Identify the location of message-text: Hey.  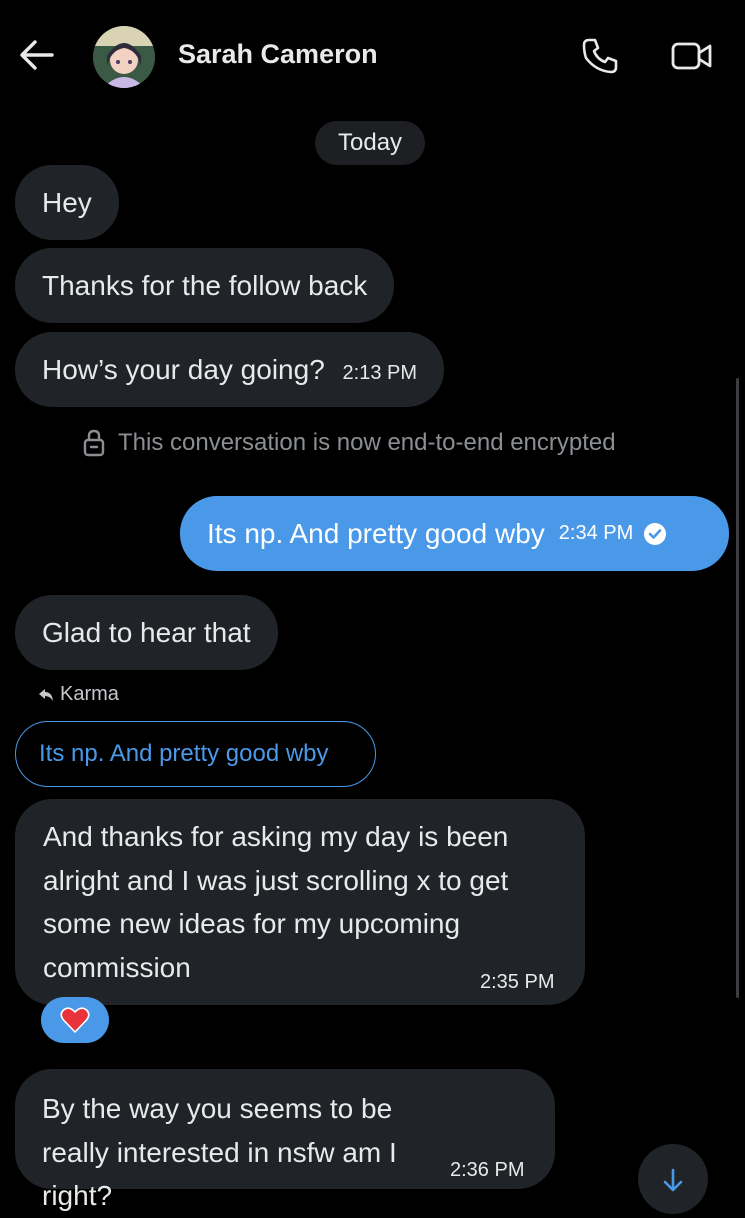
(67, 202).